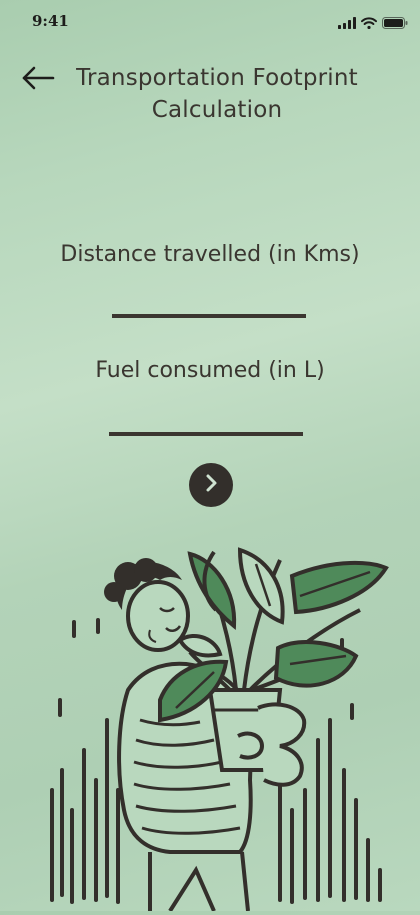  I want to click on status-icons, so click(373, 23).